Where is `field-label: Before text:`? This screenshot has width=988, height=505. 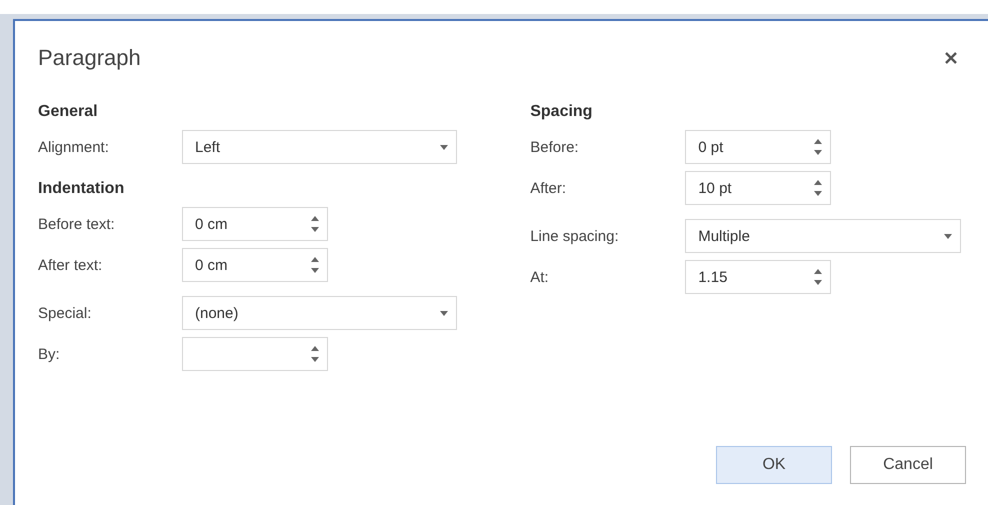 field-label: Before text: is located at coordinates (77, 224).